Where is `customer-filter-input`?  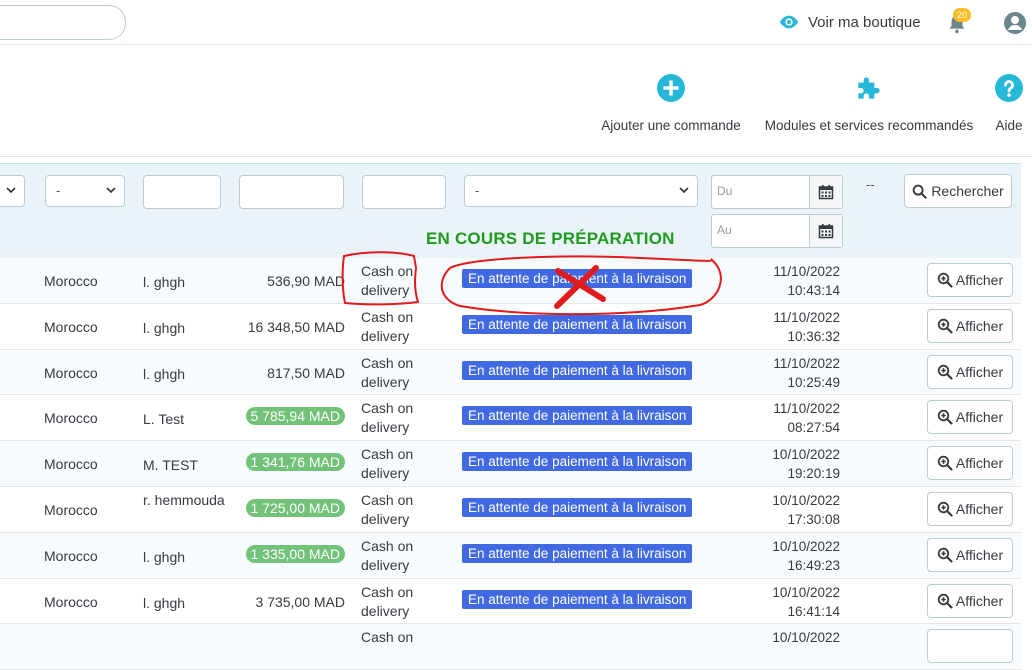
customer-filter-input is located at coordinates (182, 192).